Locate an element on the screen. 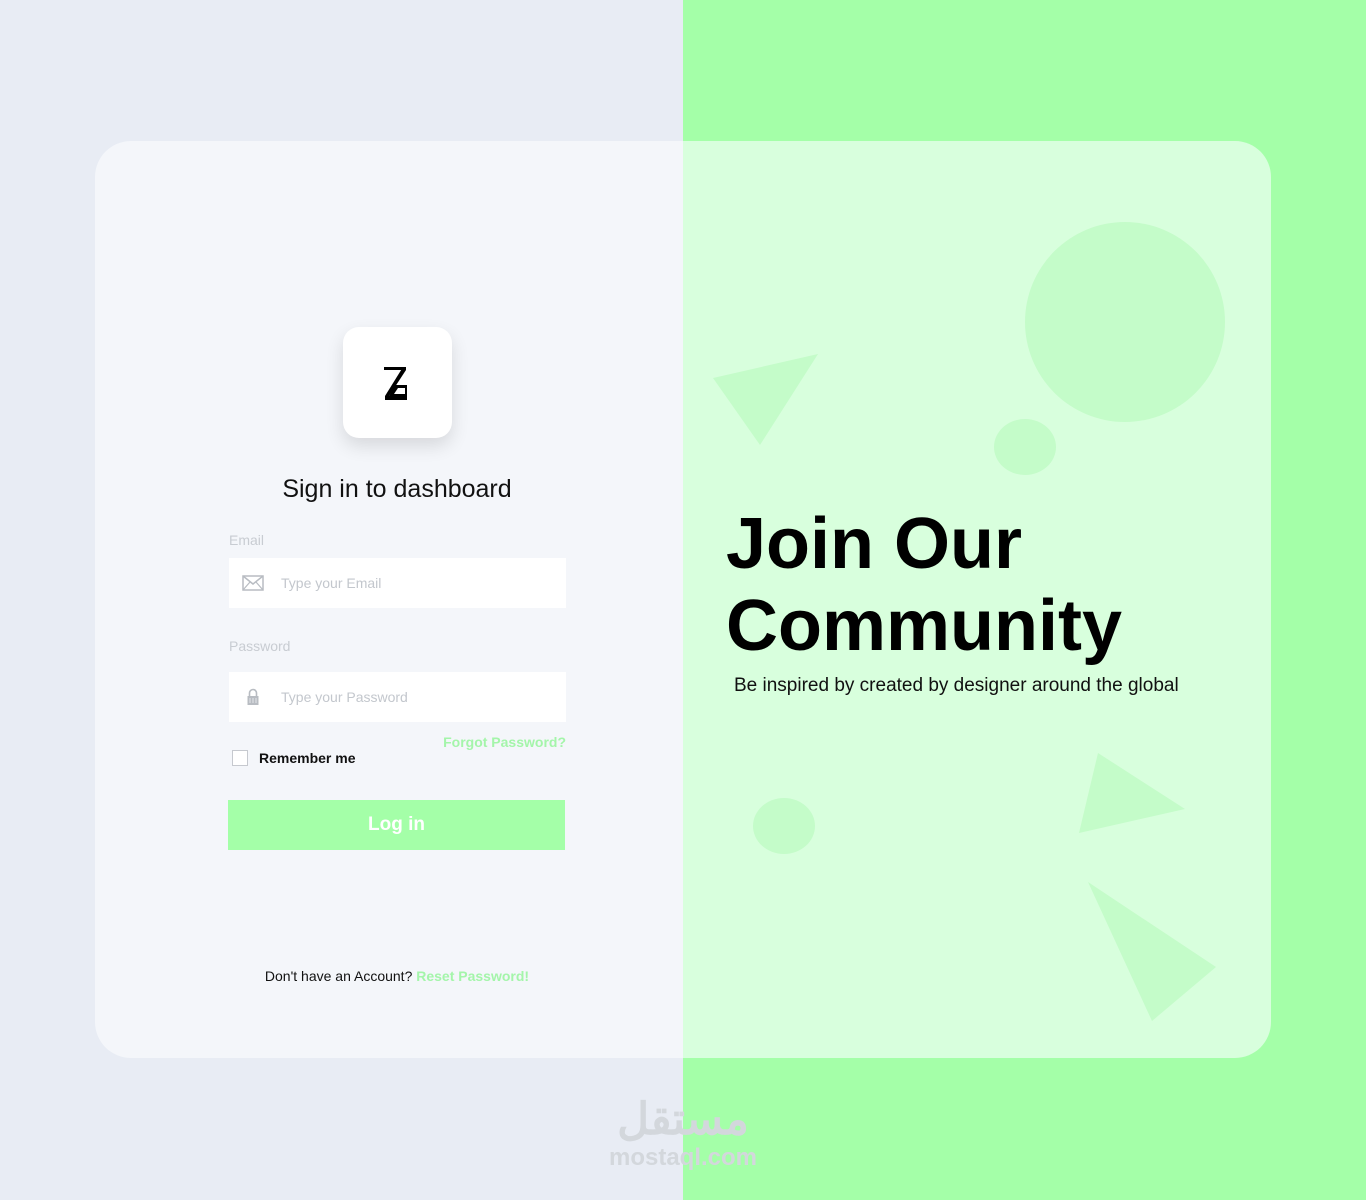 The height and width of the screenshot is (1200, 1366). z-logo-icon is located at coordinates (395, 383).